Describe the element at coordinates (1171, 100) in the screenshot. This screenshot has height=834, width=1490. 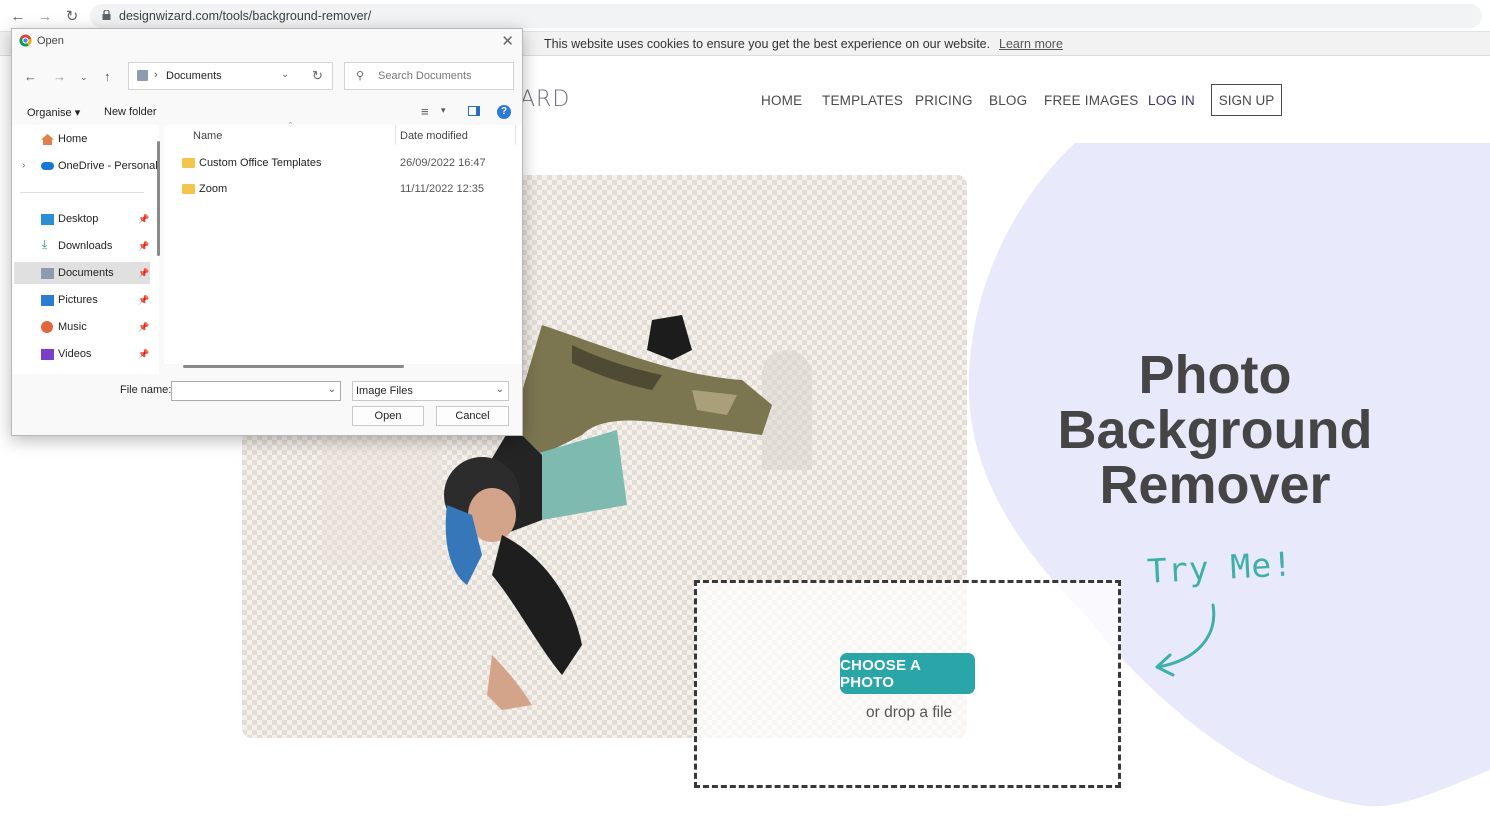
I see `nav-log-in: LOG IN` at that location.